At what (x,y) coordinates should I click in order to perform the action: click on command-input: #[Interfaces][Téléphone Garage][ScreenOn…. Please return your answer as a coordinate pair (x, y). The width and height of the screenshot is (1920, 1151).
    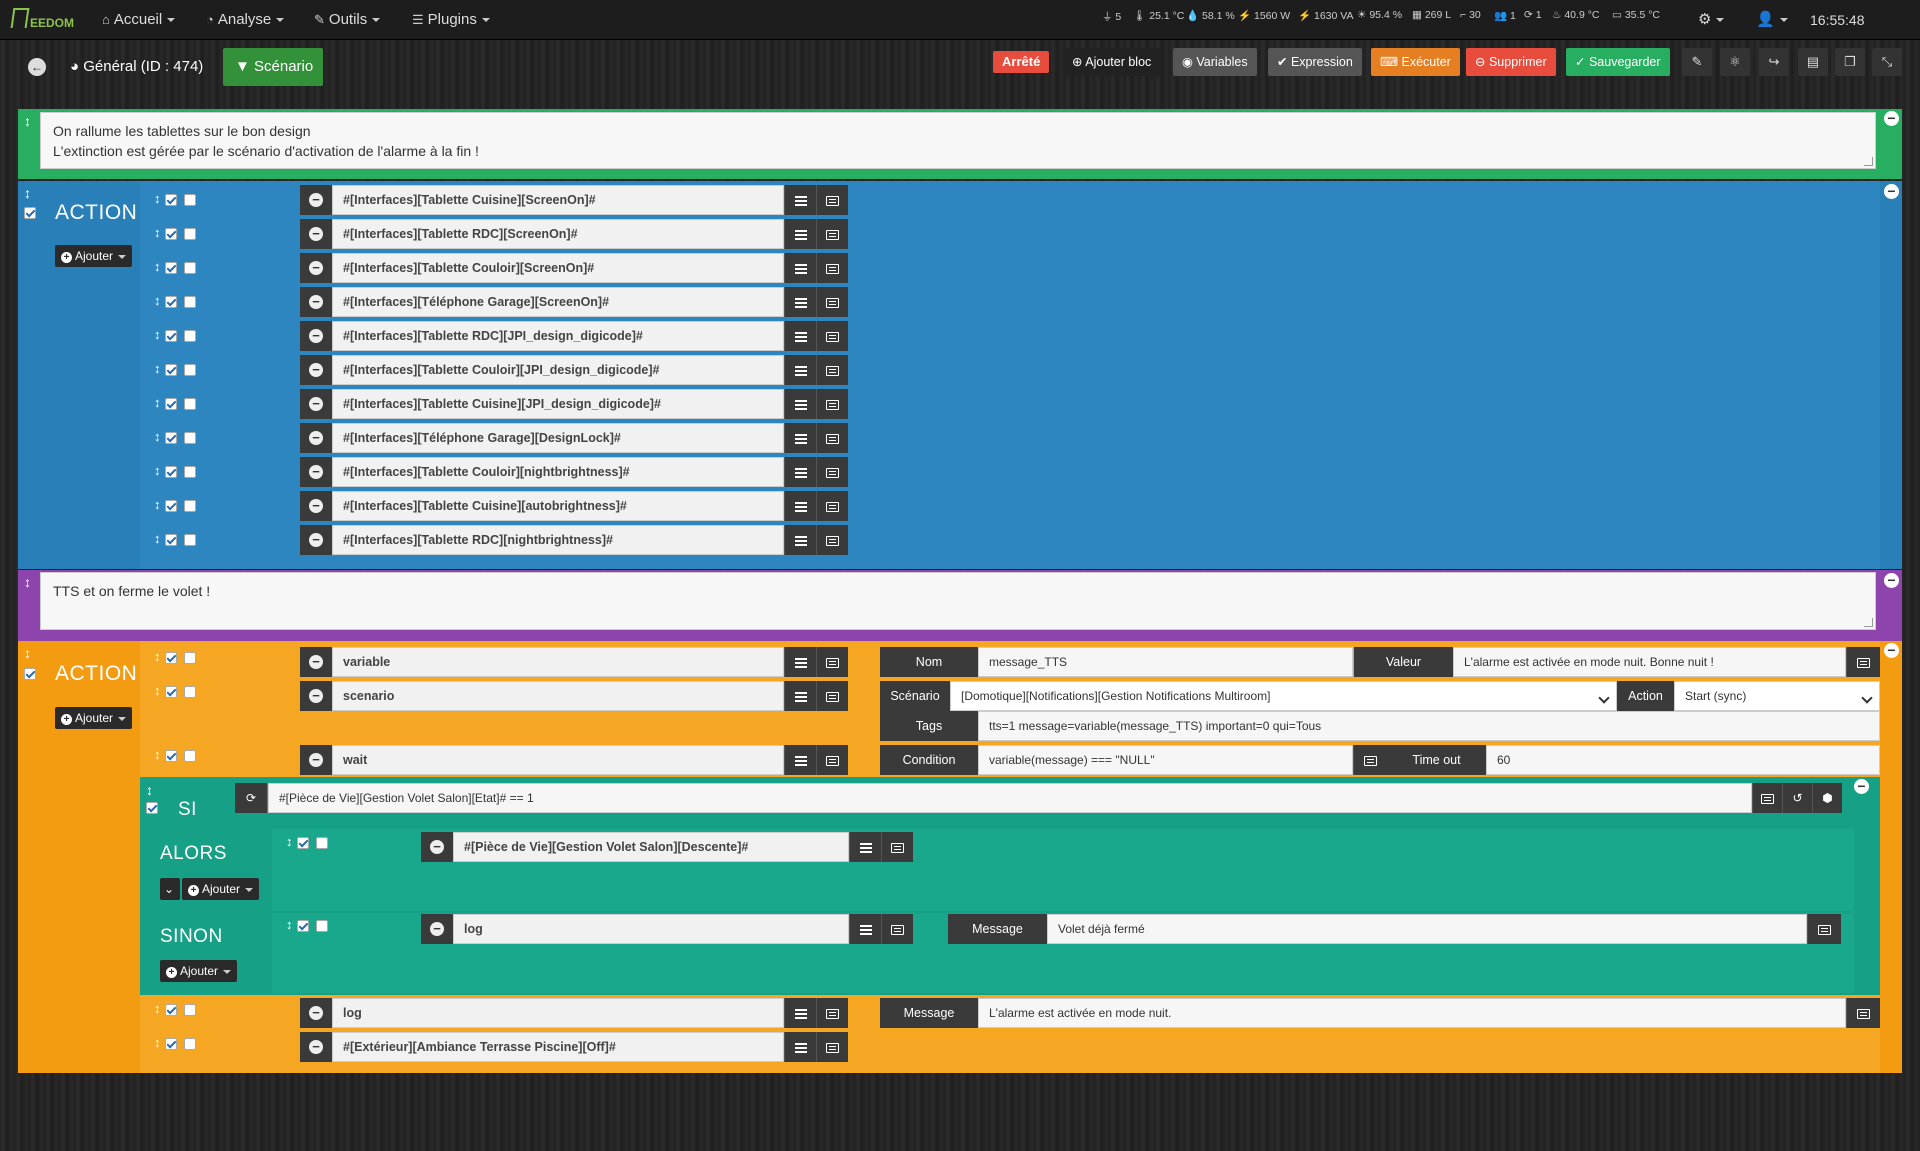
    Looking at the image, I should click on (558, 302).